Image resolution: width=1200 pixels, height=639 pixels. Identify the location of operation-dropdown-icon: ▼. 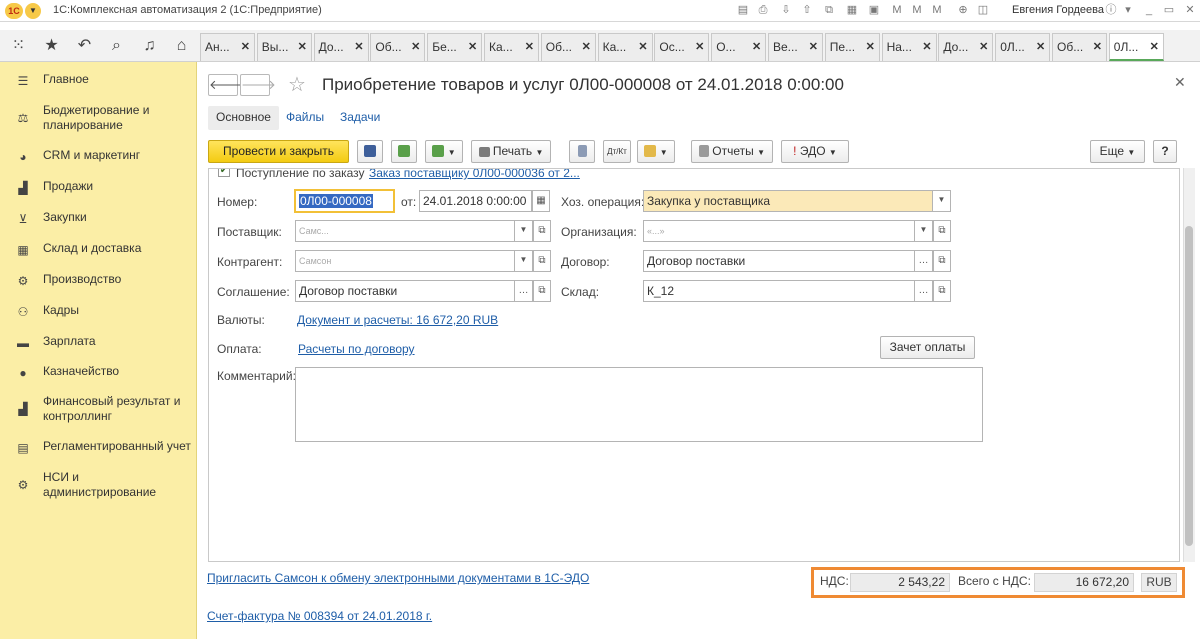
(942, 201).